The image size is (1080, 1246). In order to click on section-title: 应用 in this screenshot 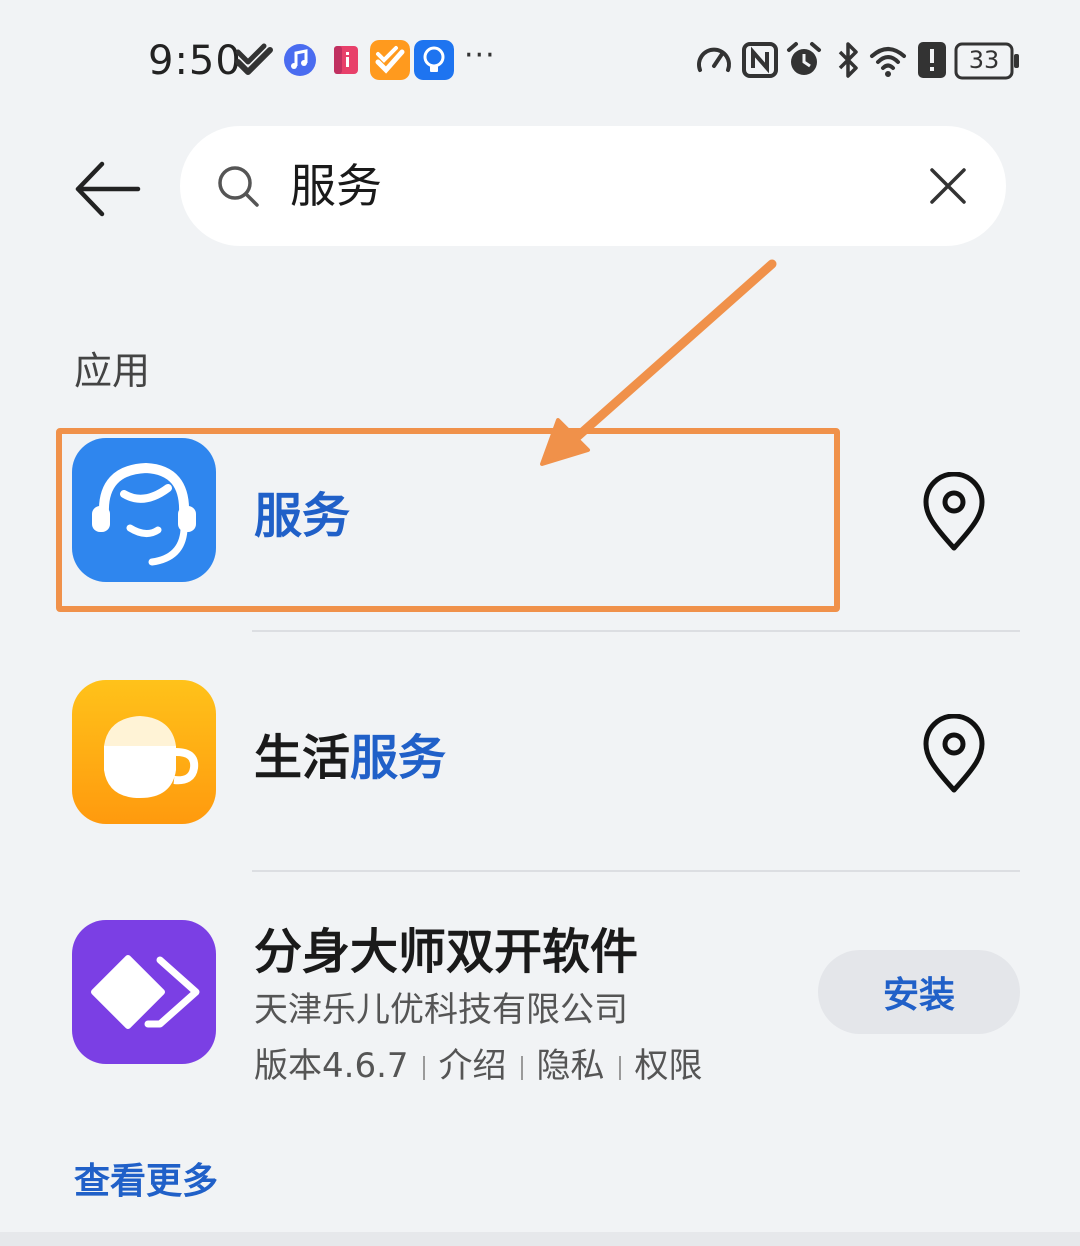, I will do `click(112, 371)`.